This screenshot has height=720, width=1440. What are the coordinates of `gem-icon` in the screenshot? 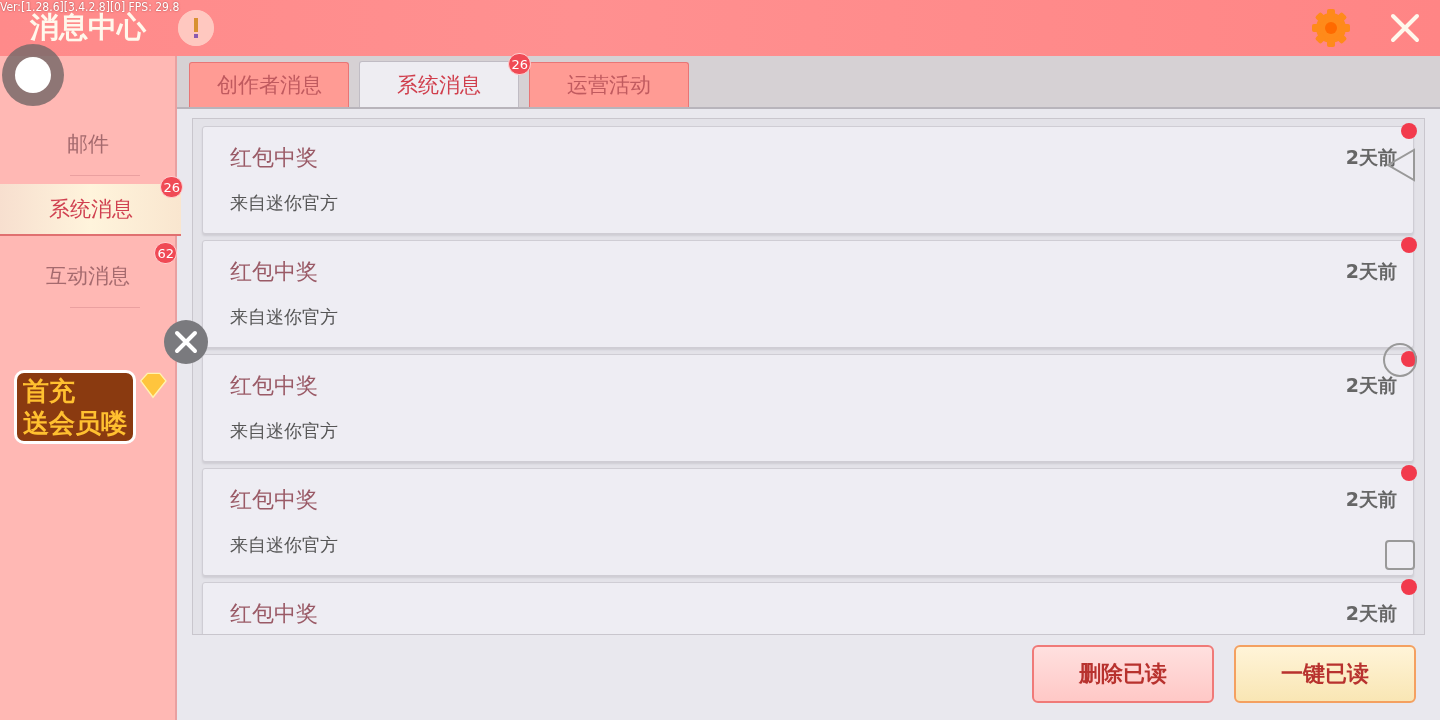 It's located at (153, 385).